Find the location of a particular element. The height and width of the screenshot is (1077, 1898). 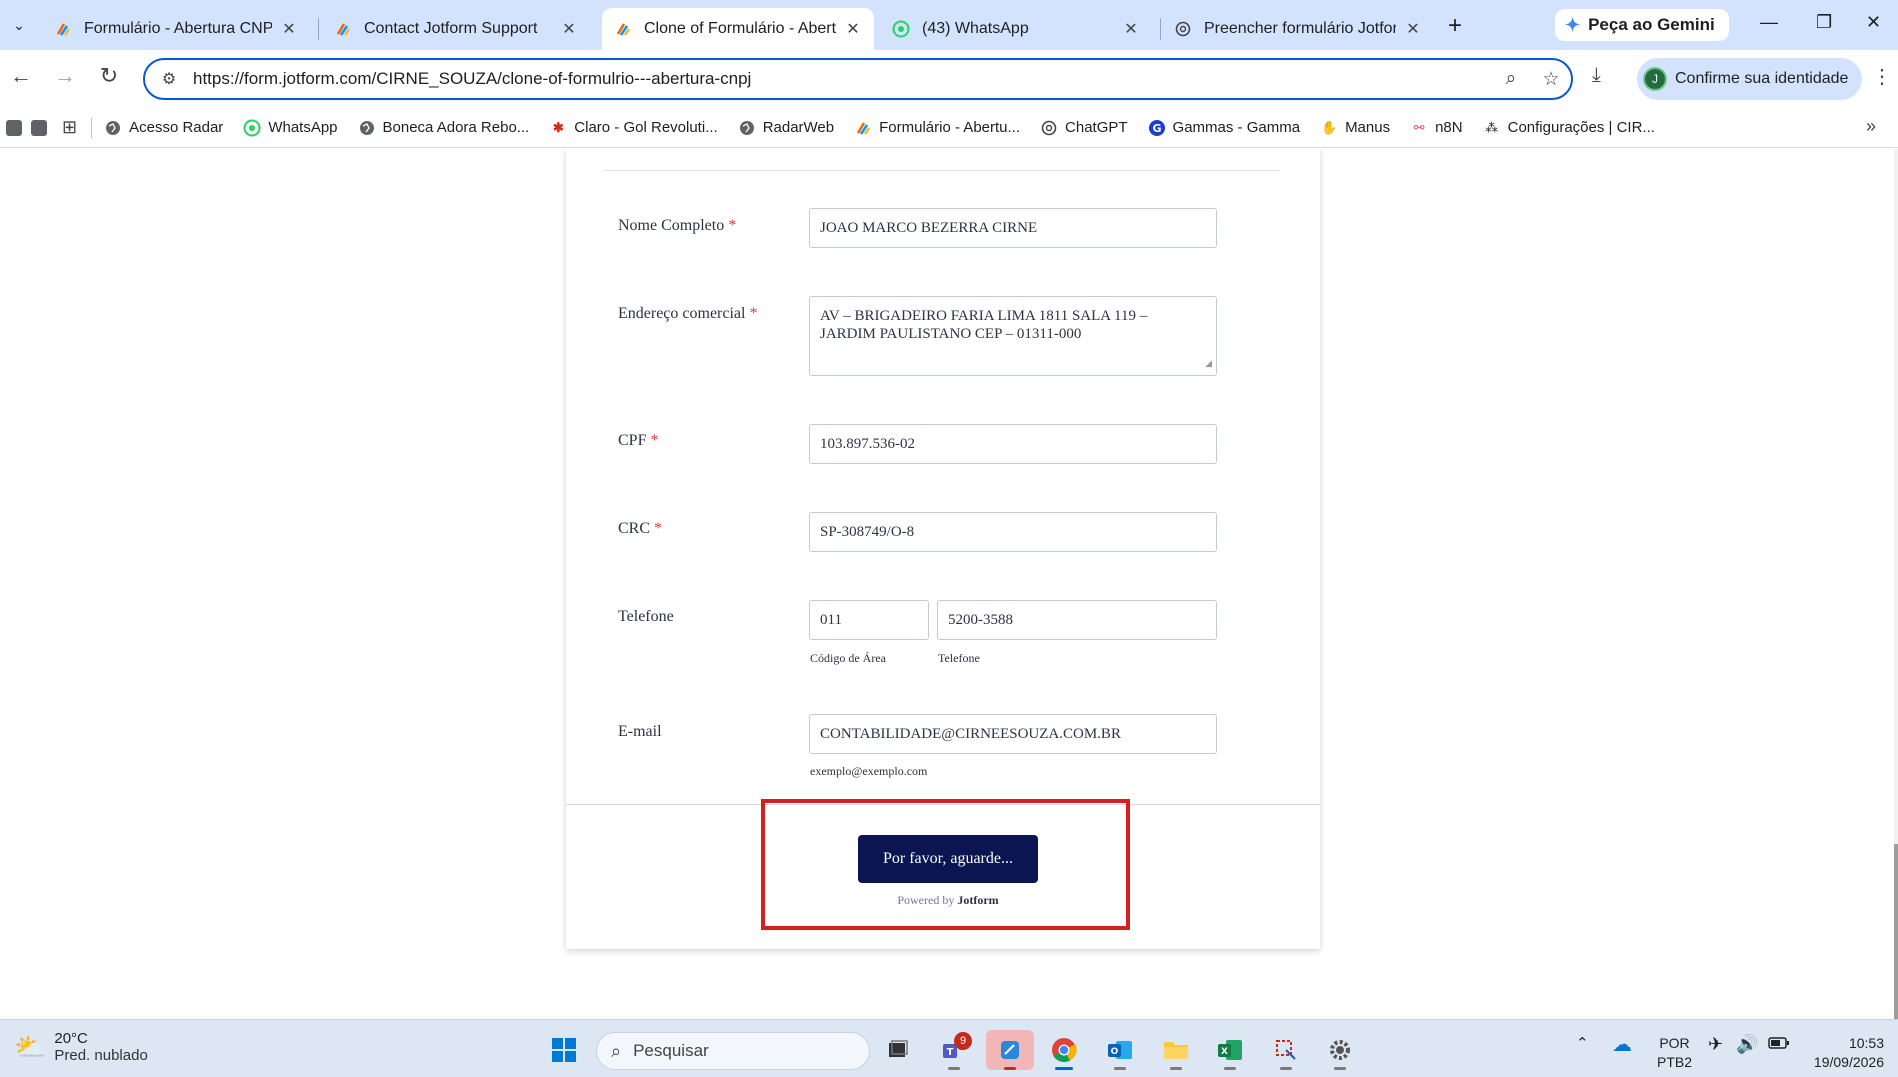

email-input: CONTABILIDADE@CIRNEESOUZA.COM.BR is located at coordinates (1013, 734).